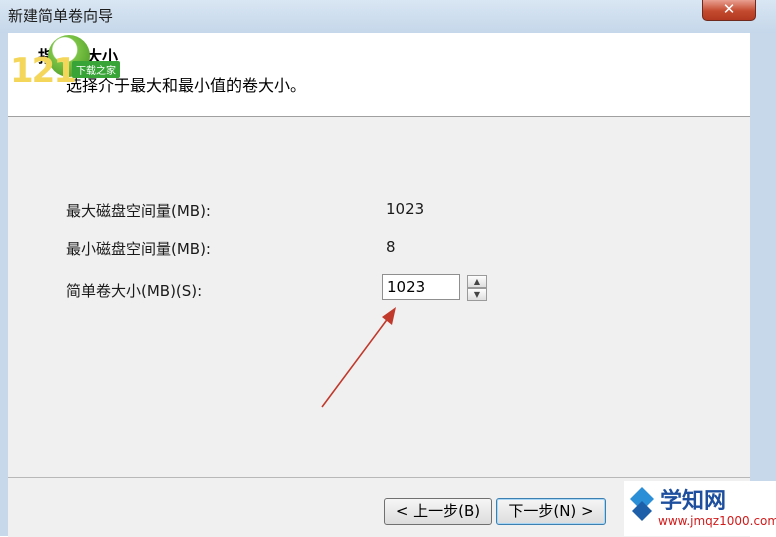 The width and height of the screenshot is (776, 537). I want to click on spin-up-button: ▲, so click(477, 281).